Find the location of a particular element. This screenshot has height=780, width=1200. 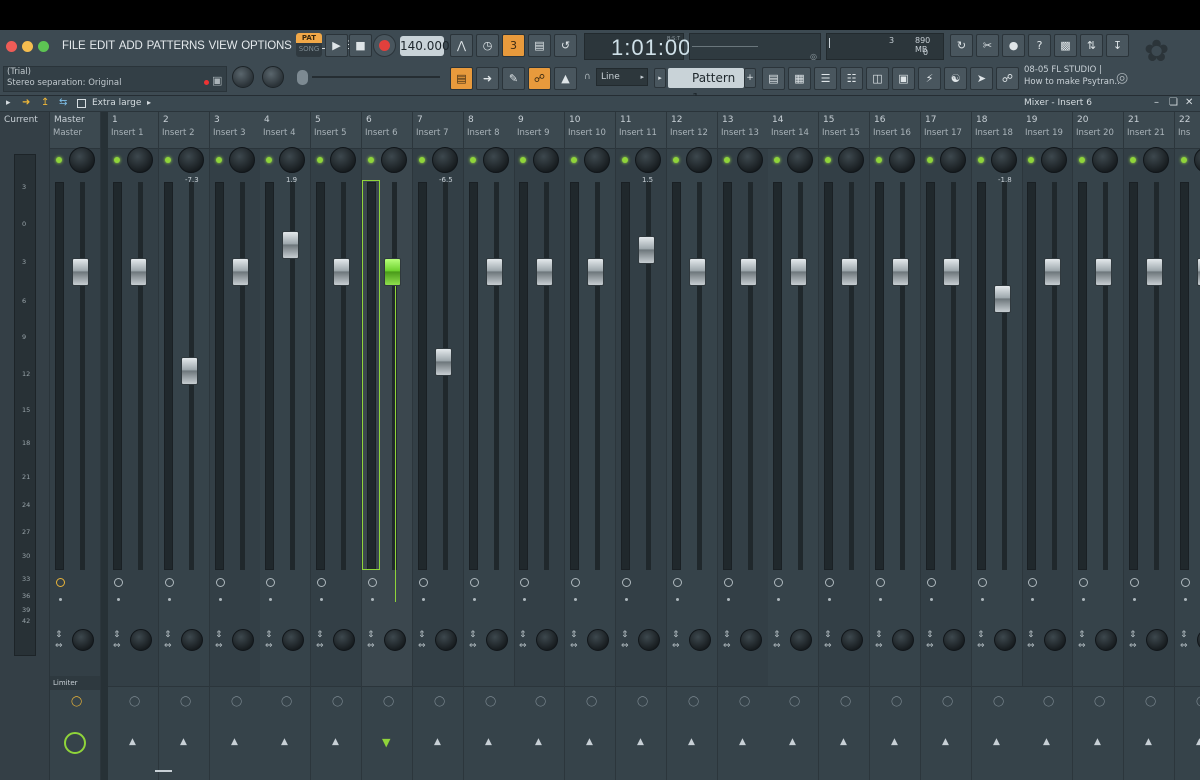

export-button: ⇅ is located at coordinates (1091, 45).